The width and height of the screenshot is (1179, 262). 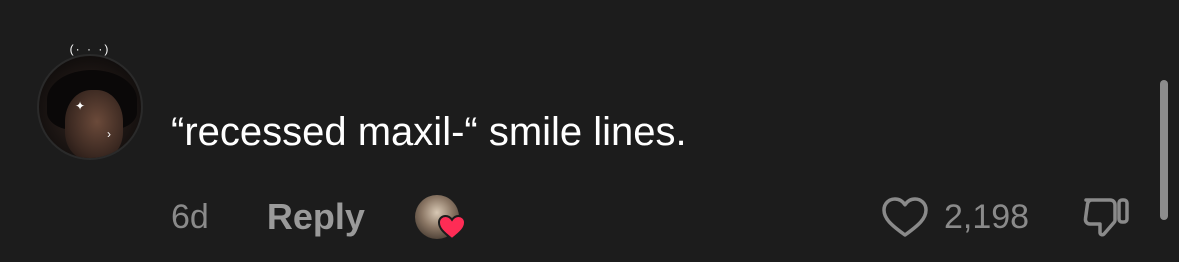 What do you see at coordinates (90, 49) in the screenshot?
I see `avatar-caption: (· · ·)` at bounding box center [90, 49].